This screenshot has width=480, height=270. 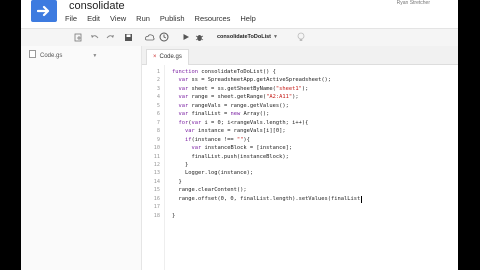 What do you see at coordinates (32, 54) in the screenshot?
I see `file-icon` at bounding box center [32, 54].